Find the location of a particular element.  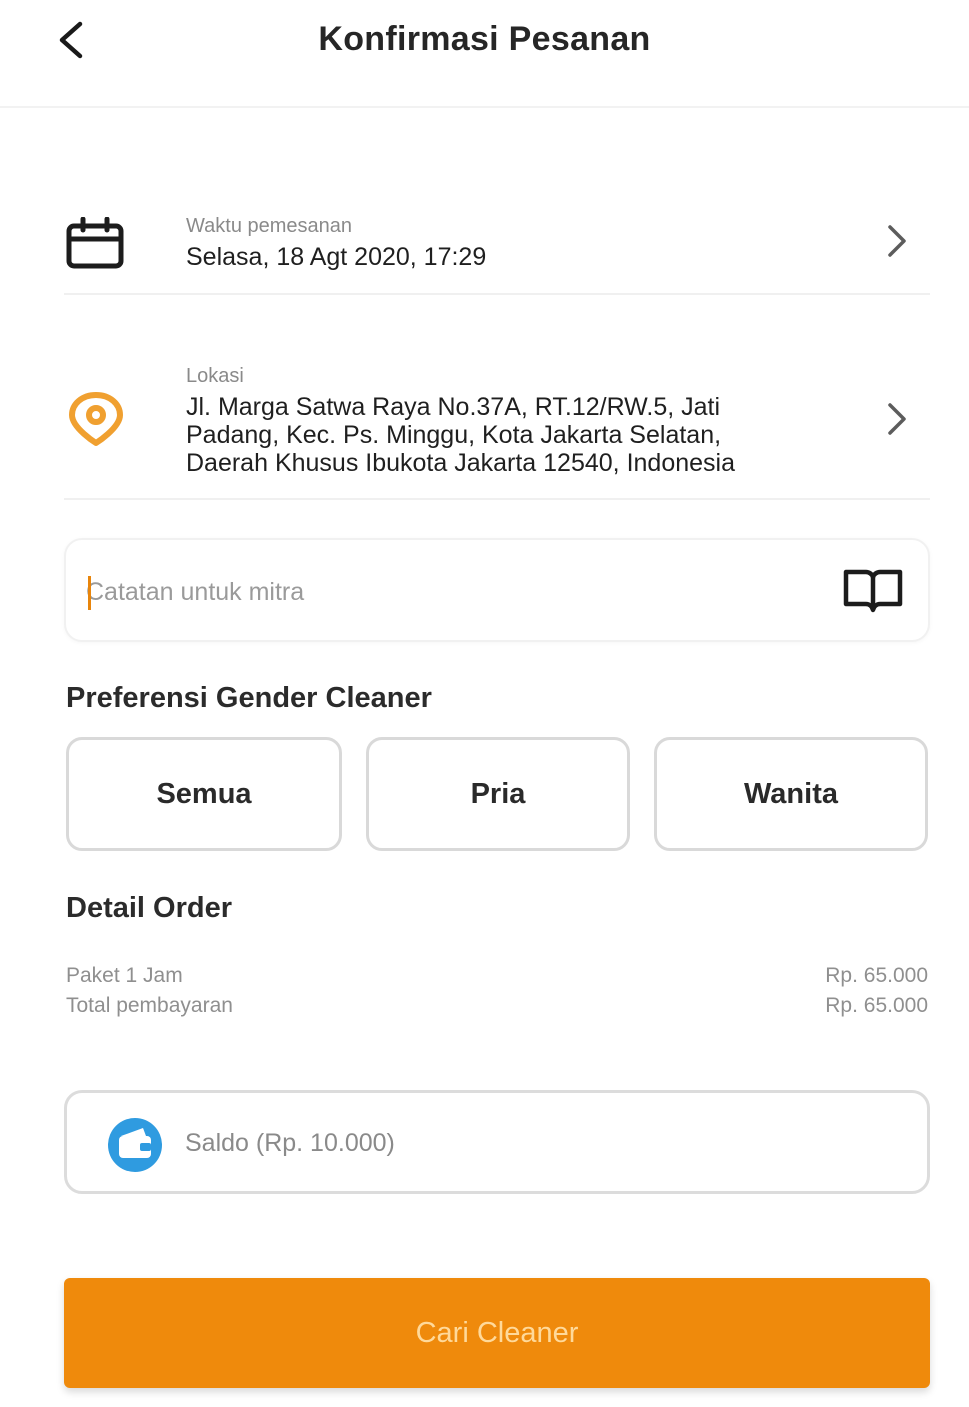

order-time-label: Waktu pemesanan is located at coordinates (269, 226).